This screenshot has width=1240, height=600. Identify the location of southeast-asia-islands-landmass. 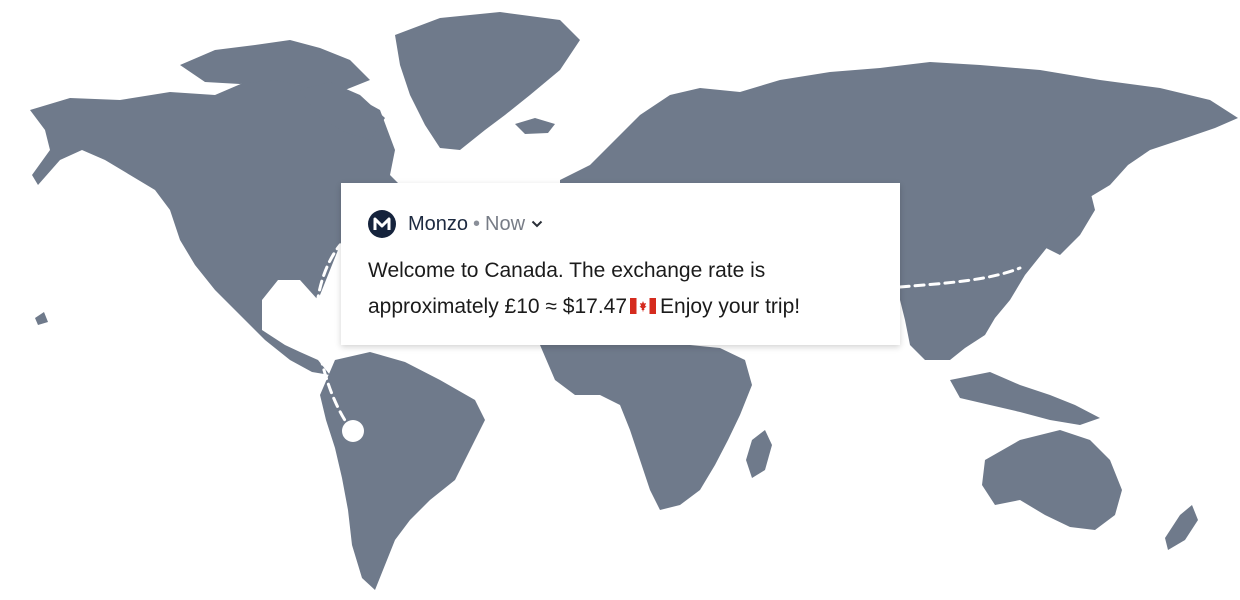
(1025, 398).